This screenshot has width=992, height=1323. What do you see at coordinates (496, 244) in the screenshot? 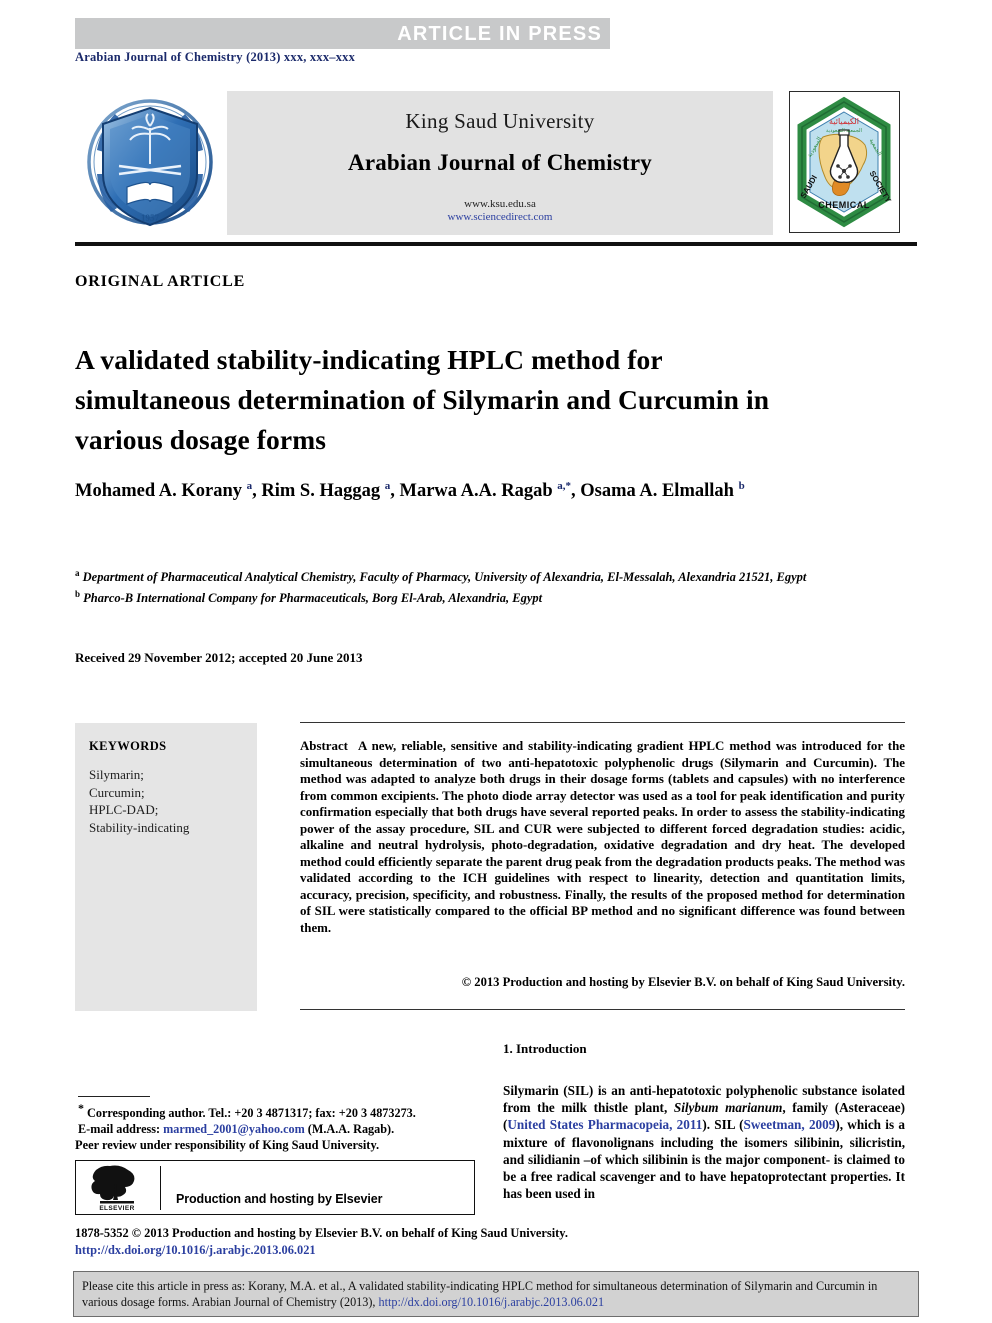
I see `masthead-rule` at bounding box center [496, 244].